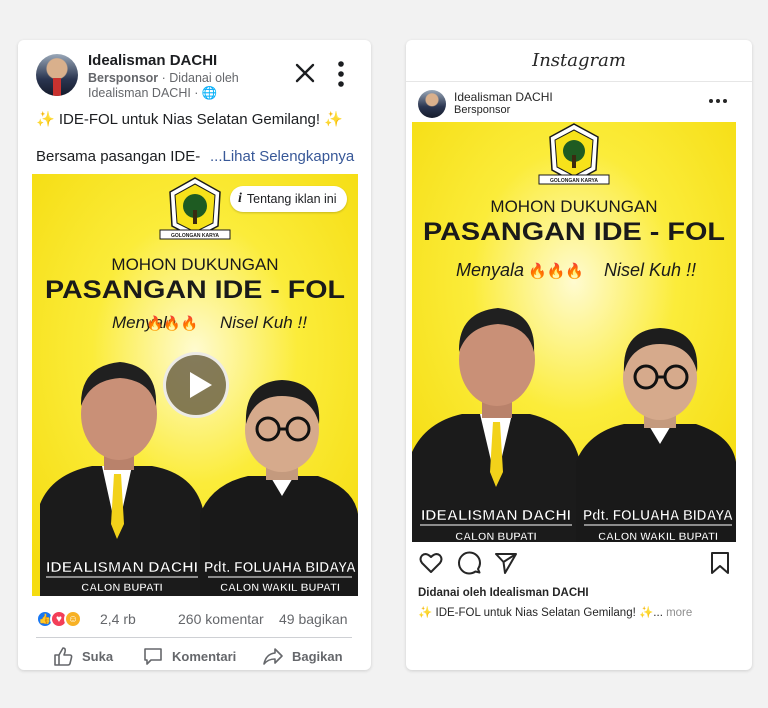  Describe the element at coordinates (153, 93) in the screenshot. I see `funder-line: Idealisman DACHI · 🌐` at that location.